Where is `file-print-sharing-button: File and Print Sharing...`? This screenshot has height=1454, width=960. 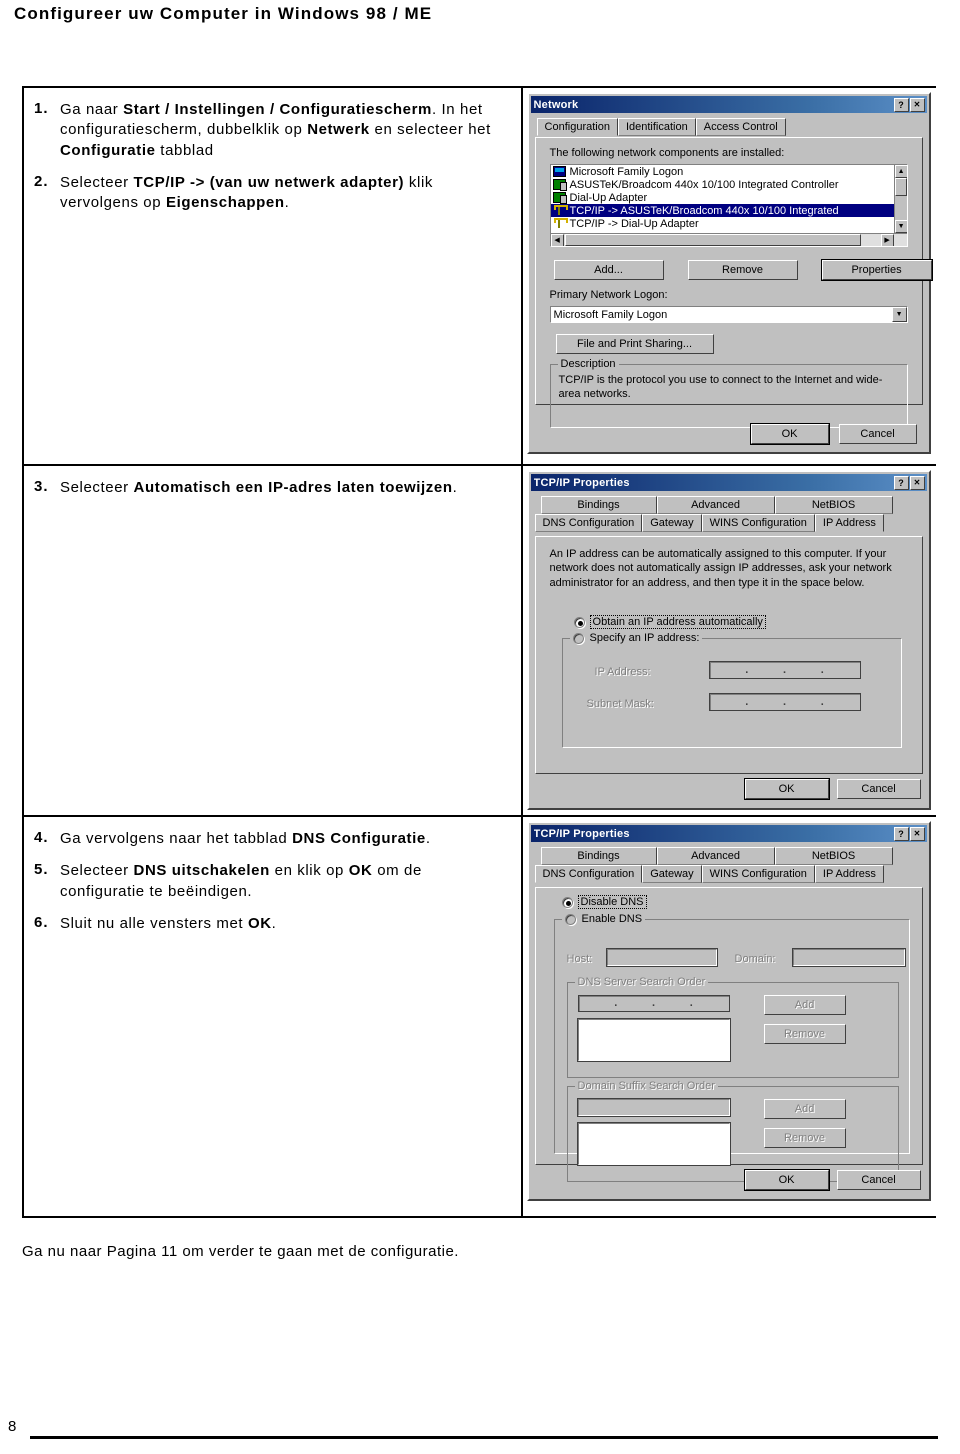
file-print-sharing-button: File and Print Sharing... is located at coordinates (634, 344).